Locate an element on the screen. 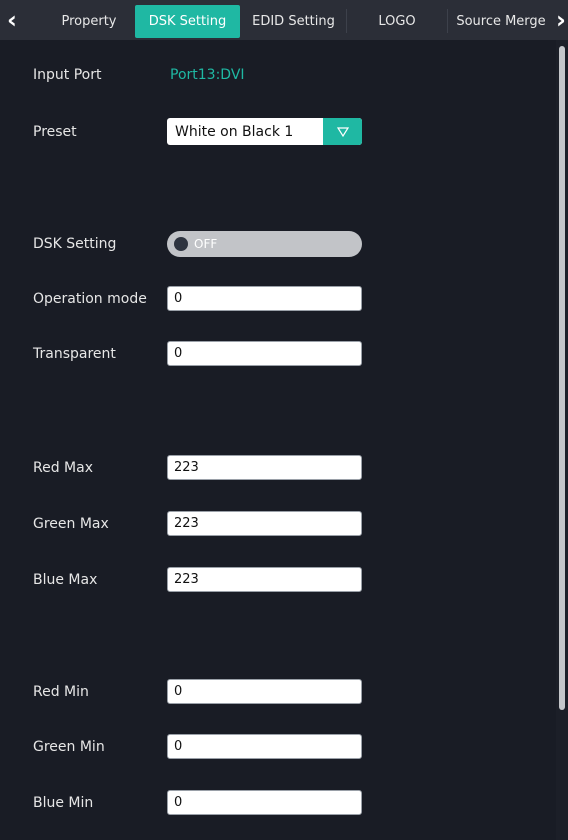 The height and width of the screenshot is (840, 568). dsk-setting-label: DSK Setting is located at coordinates (75, 244).